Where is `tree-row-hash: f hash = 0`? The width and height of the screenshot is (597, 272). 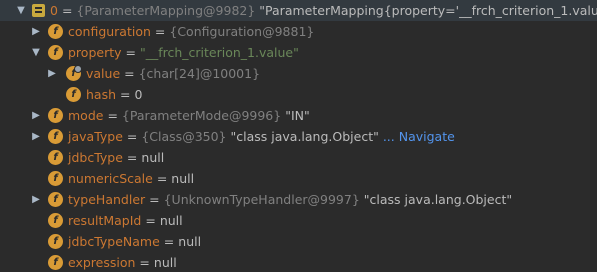
tree-row-hash: f hash = 0 is located at coordinates (298, 94).